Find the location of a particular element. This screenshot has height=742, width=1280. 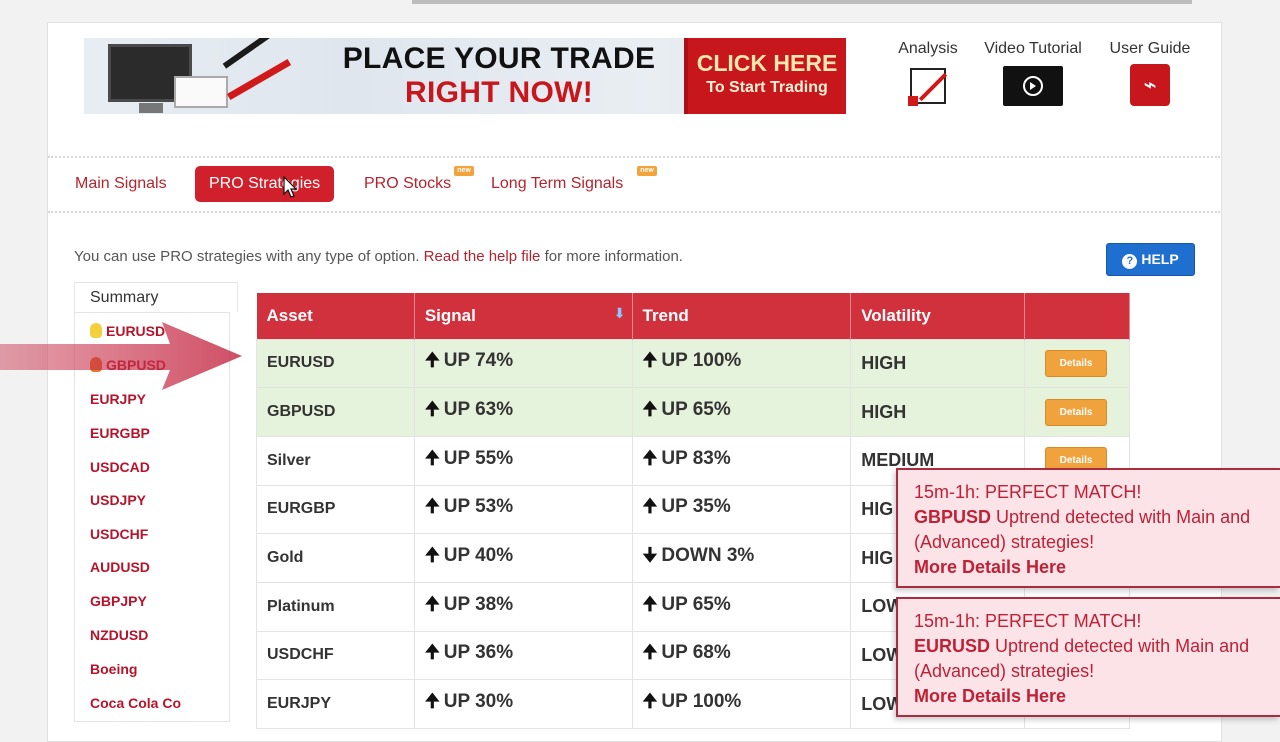

sidebar-item-audusd: AUDUSD is located at coordinates (120, 567).